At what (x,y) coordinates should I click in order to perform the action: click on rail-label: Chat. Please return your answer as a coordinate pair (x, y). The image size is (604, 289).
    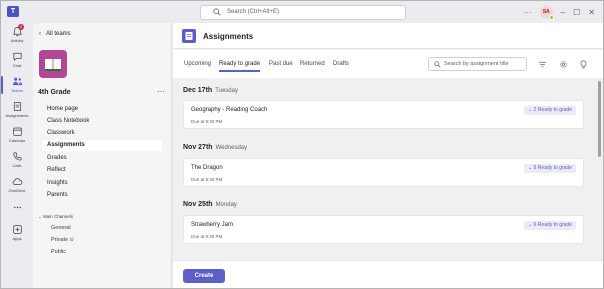
    Looking at the image, I should click on (17, 65).